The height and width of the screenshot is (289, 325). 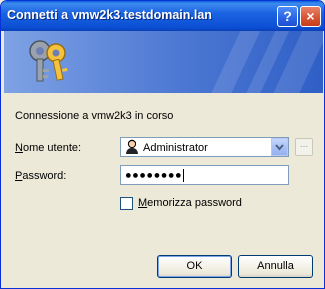 What do you see at coordinates (132, 146) in the screenshot?
I see `user-icon` at bounding box center [132, 146].